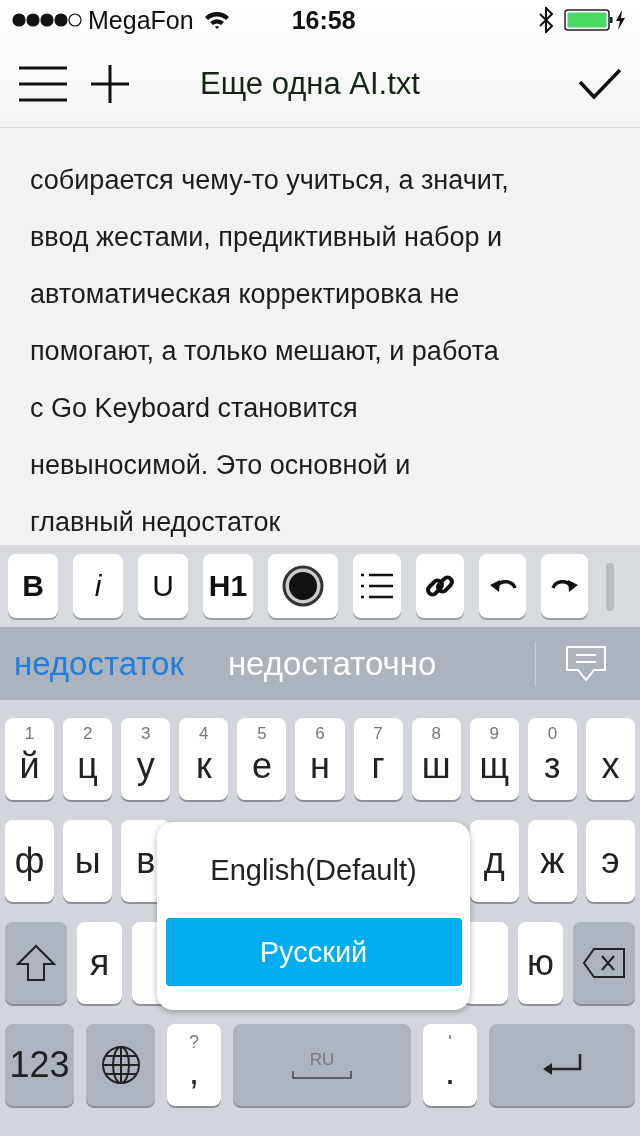  What do you see at coordinates (494, 759) in the screenshot?
I see `keyboard-key: 9 щ` at bounding box center [494, 759].